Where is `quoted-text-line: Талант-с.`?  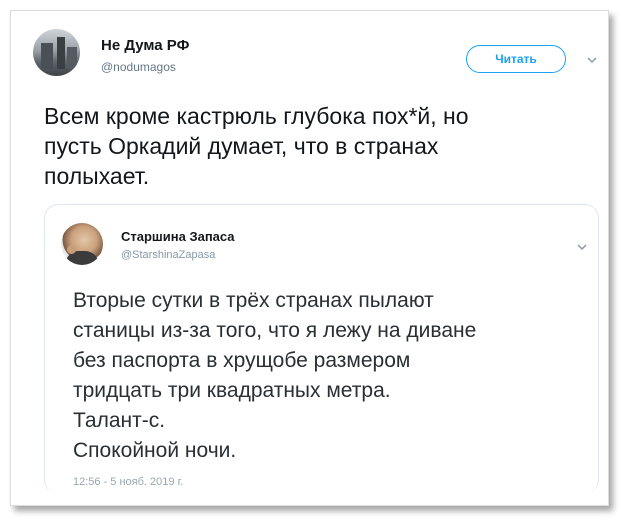 quoted-text-line: Талант-с. is located at coordinates (119, 420).